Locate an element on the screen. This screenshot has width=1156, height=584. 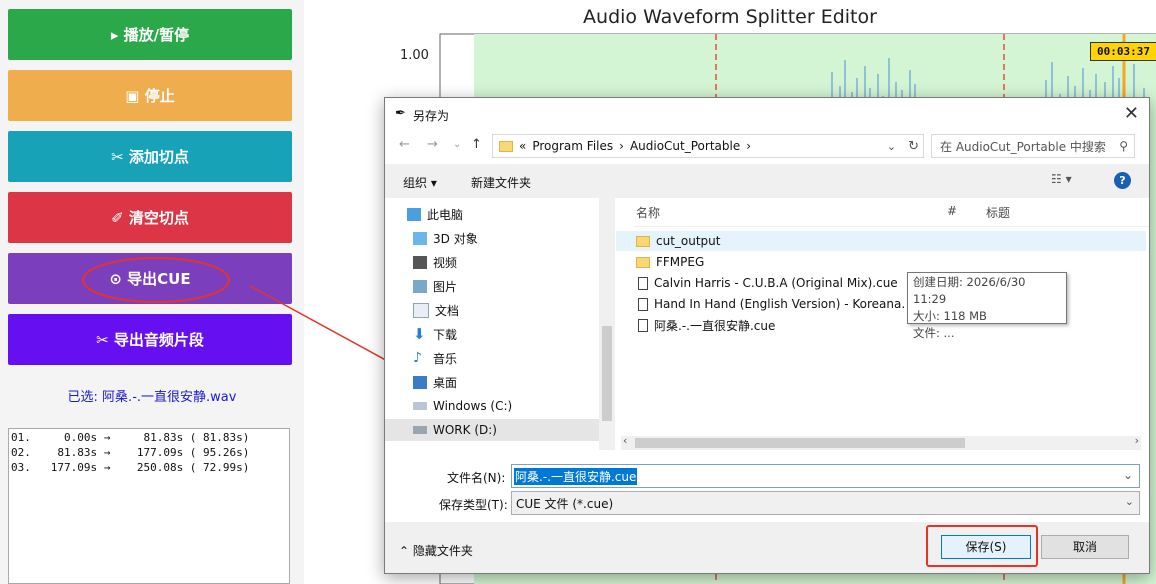
breadcrumb-program-files: Program Files is located at coordinates (572, 146).